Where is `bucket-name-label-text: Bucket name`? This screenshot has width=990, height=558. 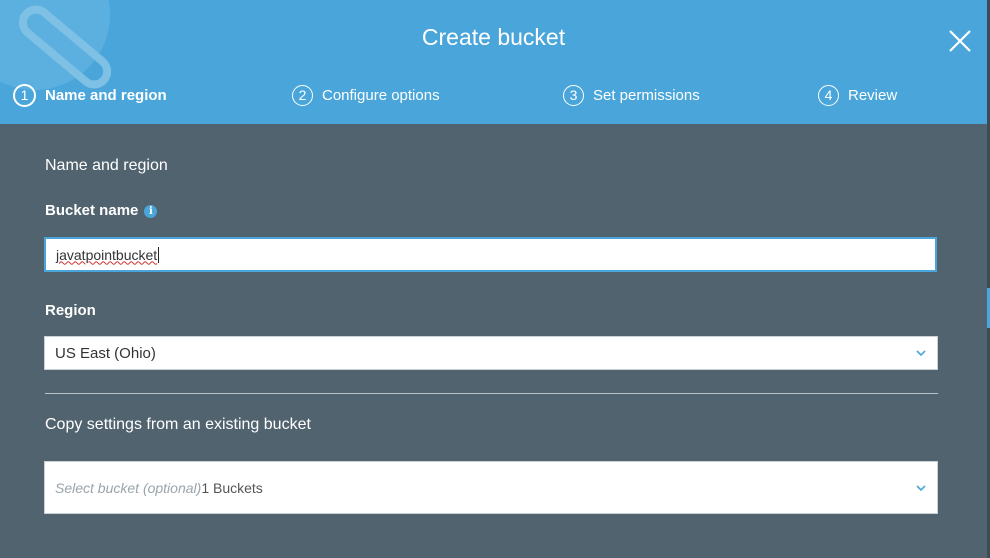 bucket-name-label-text: Bucket name is located at coordinates (92, 210).